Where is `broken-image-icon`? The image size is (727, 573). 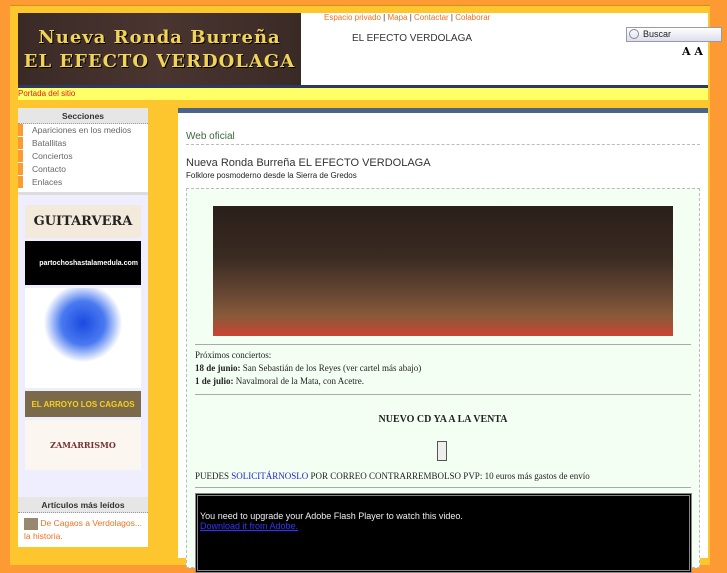
broken-image-icon is located at coordinates (442, 451).